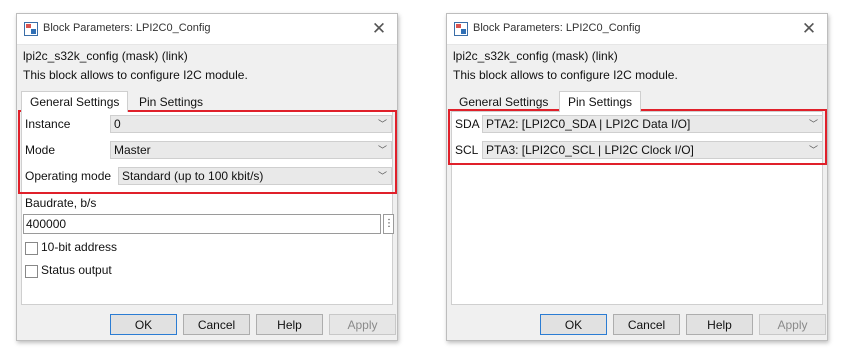 The image size is (862, 356). What do you see at coordinates (251, 150) in the screenshot?
I see `mode-dropdown: Master ﹀` at bounding box center [251, 150].